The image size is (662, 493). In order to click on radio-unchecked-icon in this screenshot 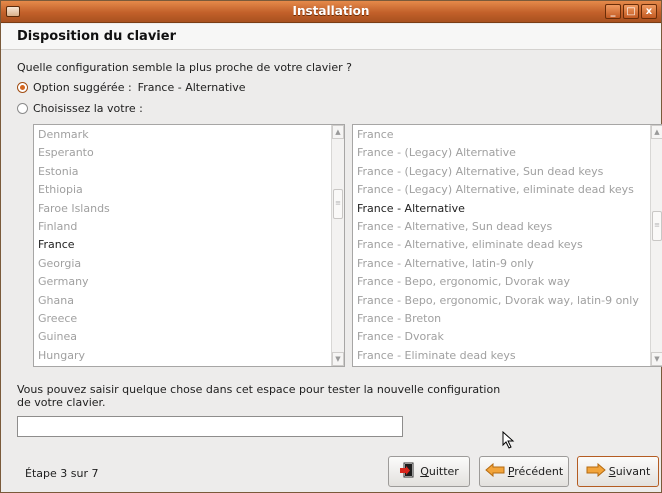, I will do `click(22, 108)`.